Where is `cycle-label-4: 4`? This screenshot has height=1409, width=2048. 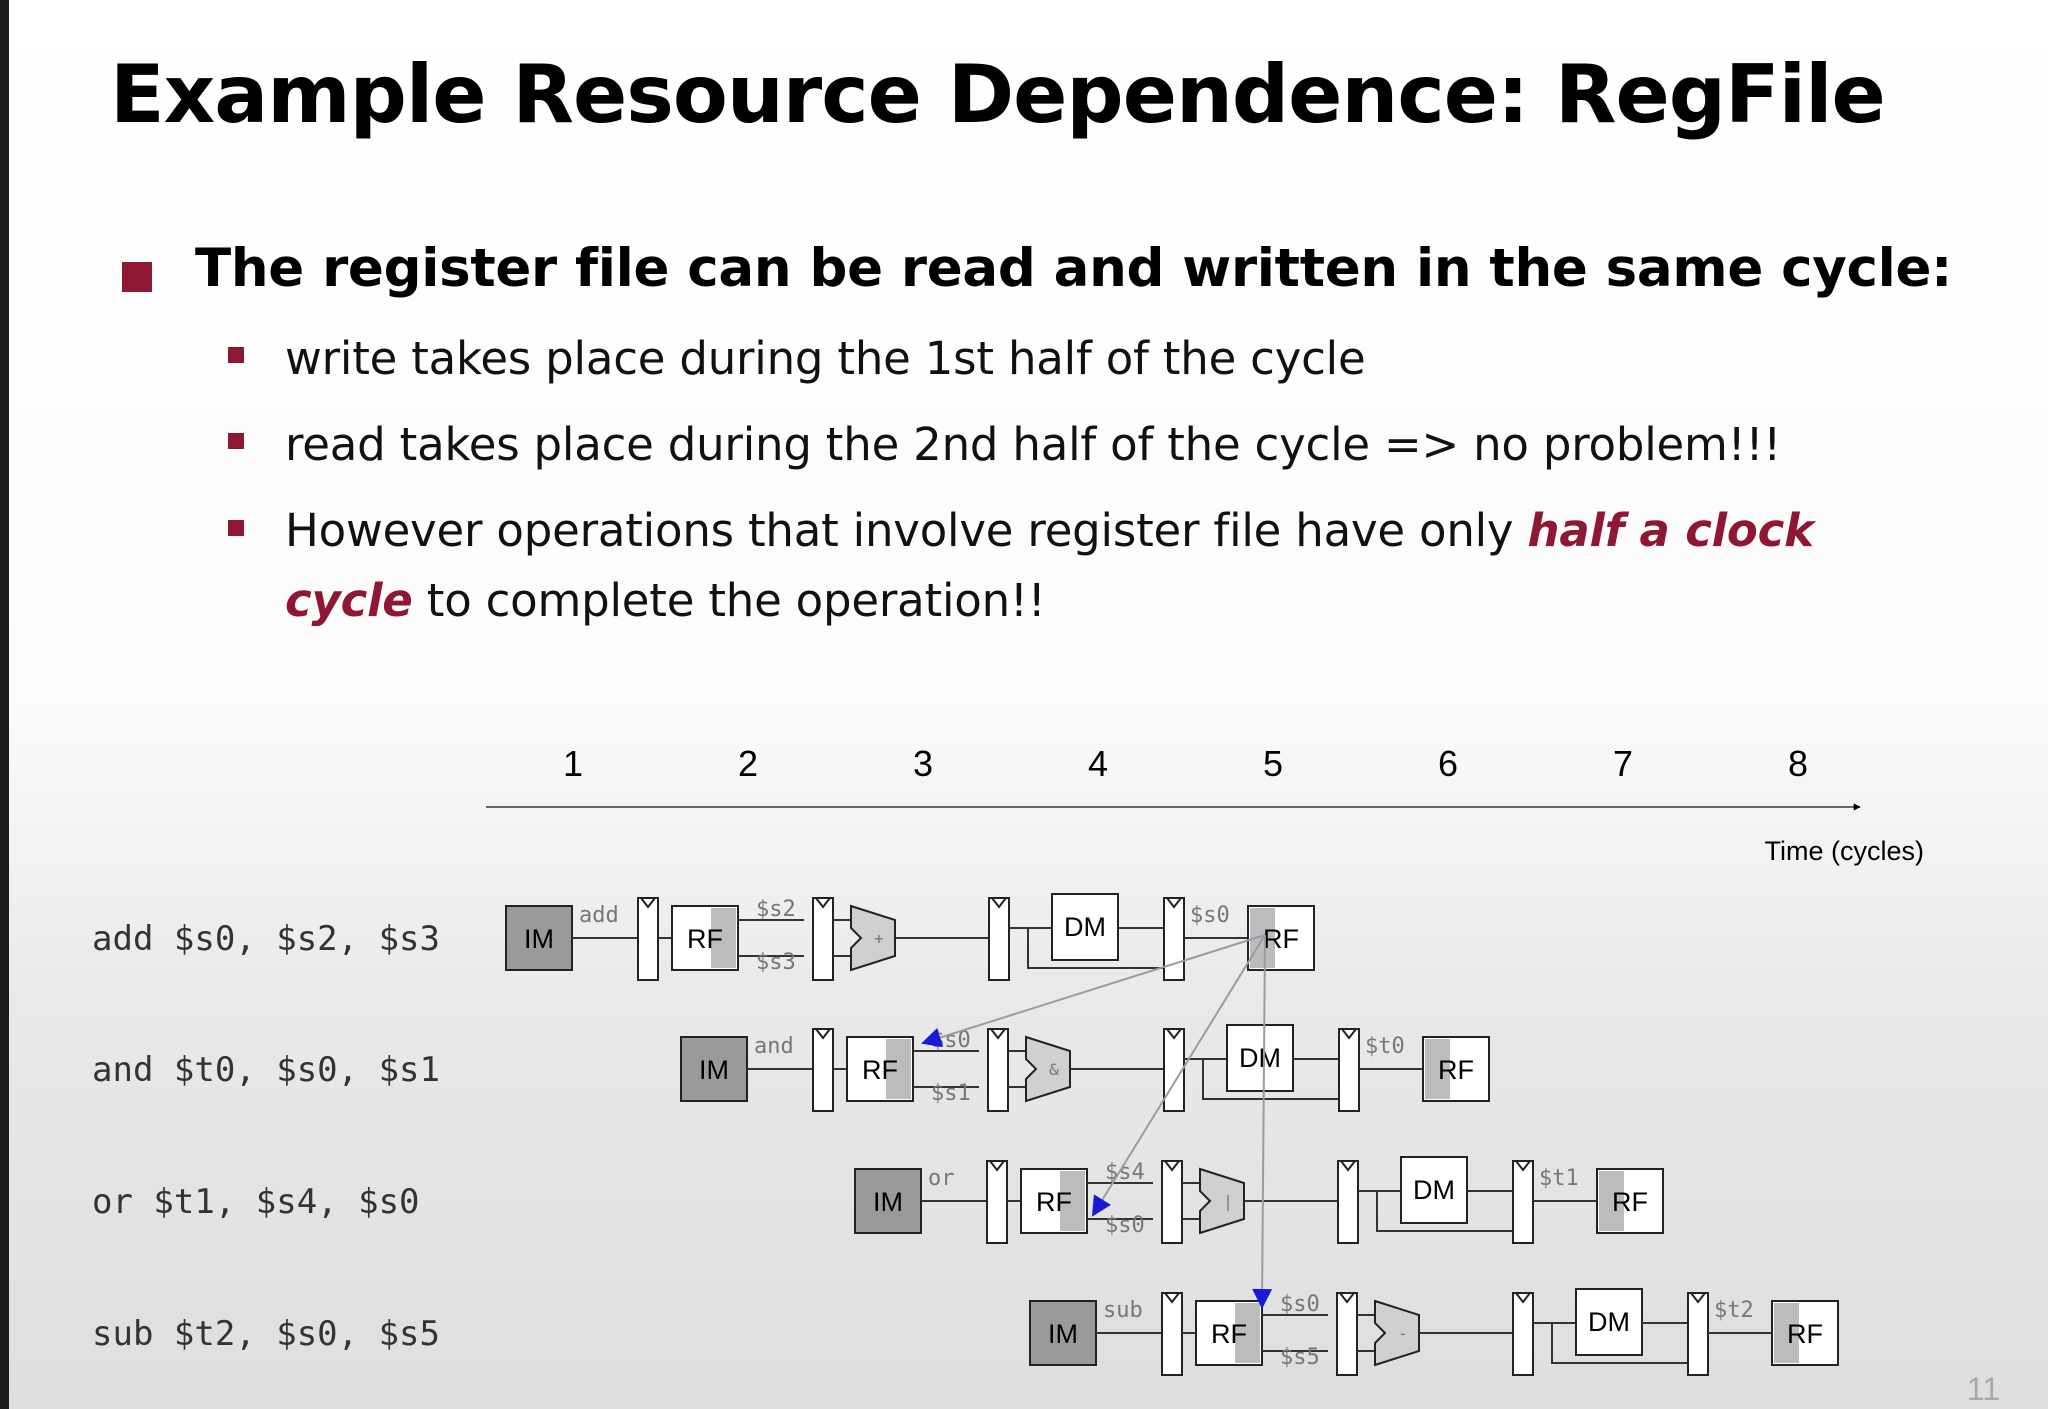
cycle-label-4: 4 is located at coordinates (1098, 763).